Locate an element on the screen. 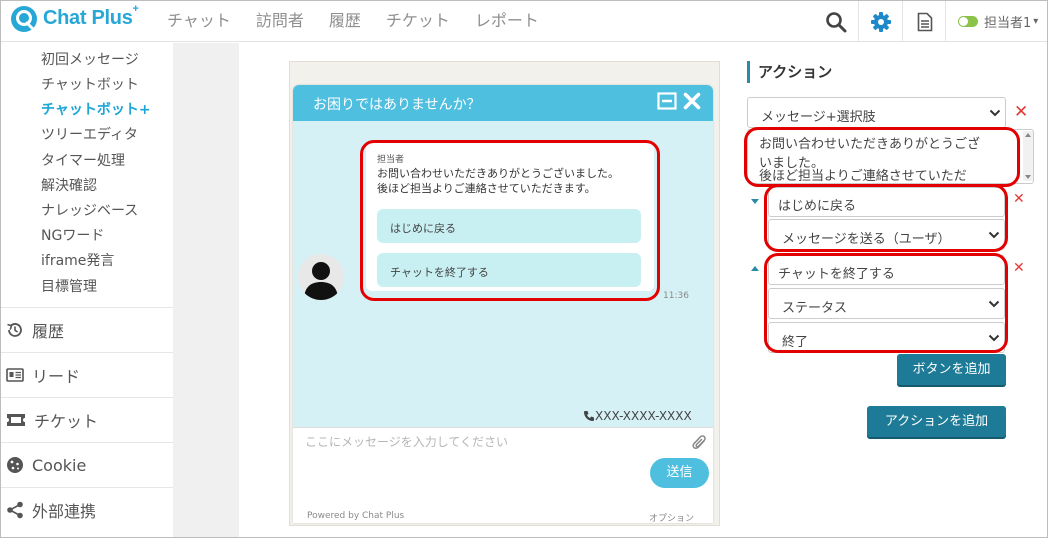 This screenshot has width=1048, height=538. button1-action-value: メッセージを送る（ユーザ） is located at coordinates (866, 239).